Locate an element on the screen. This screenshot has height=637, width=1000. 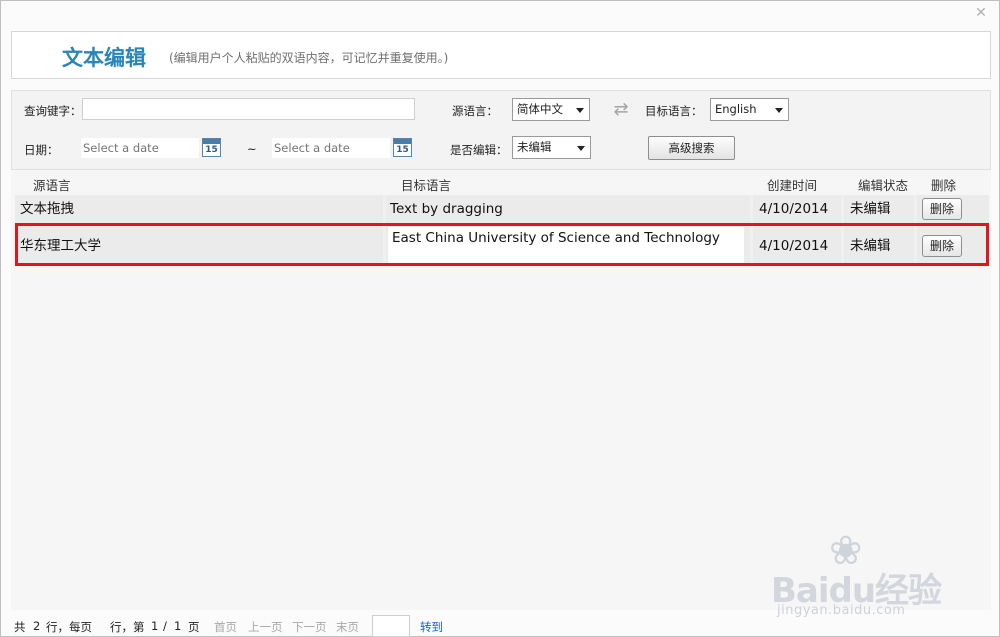
pager-prev-link: 上一页 is located at coordinates (265, 627).